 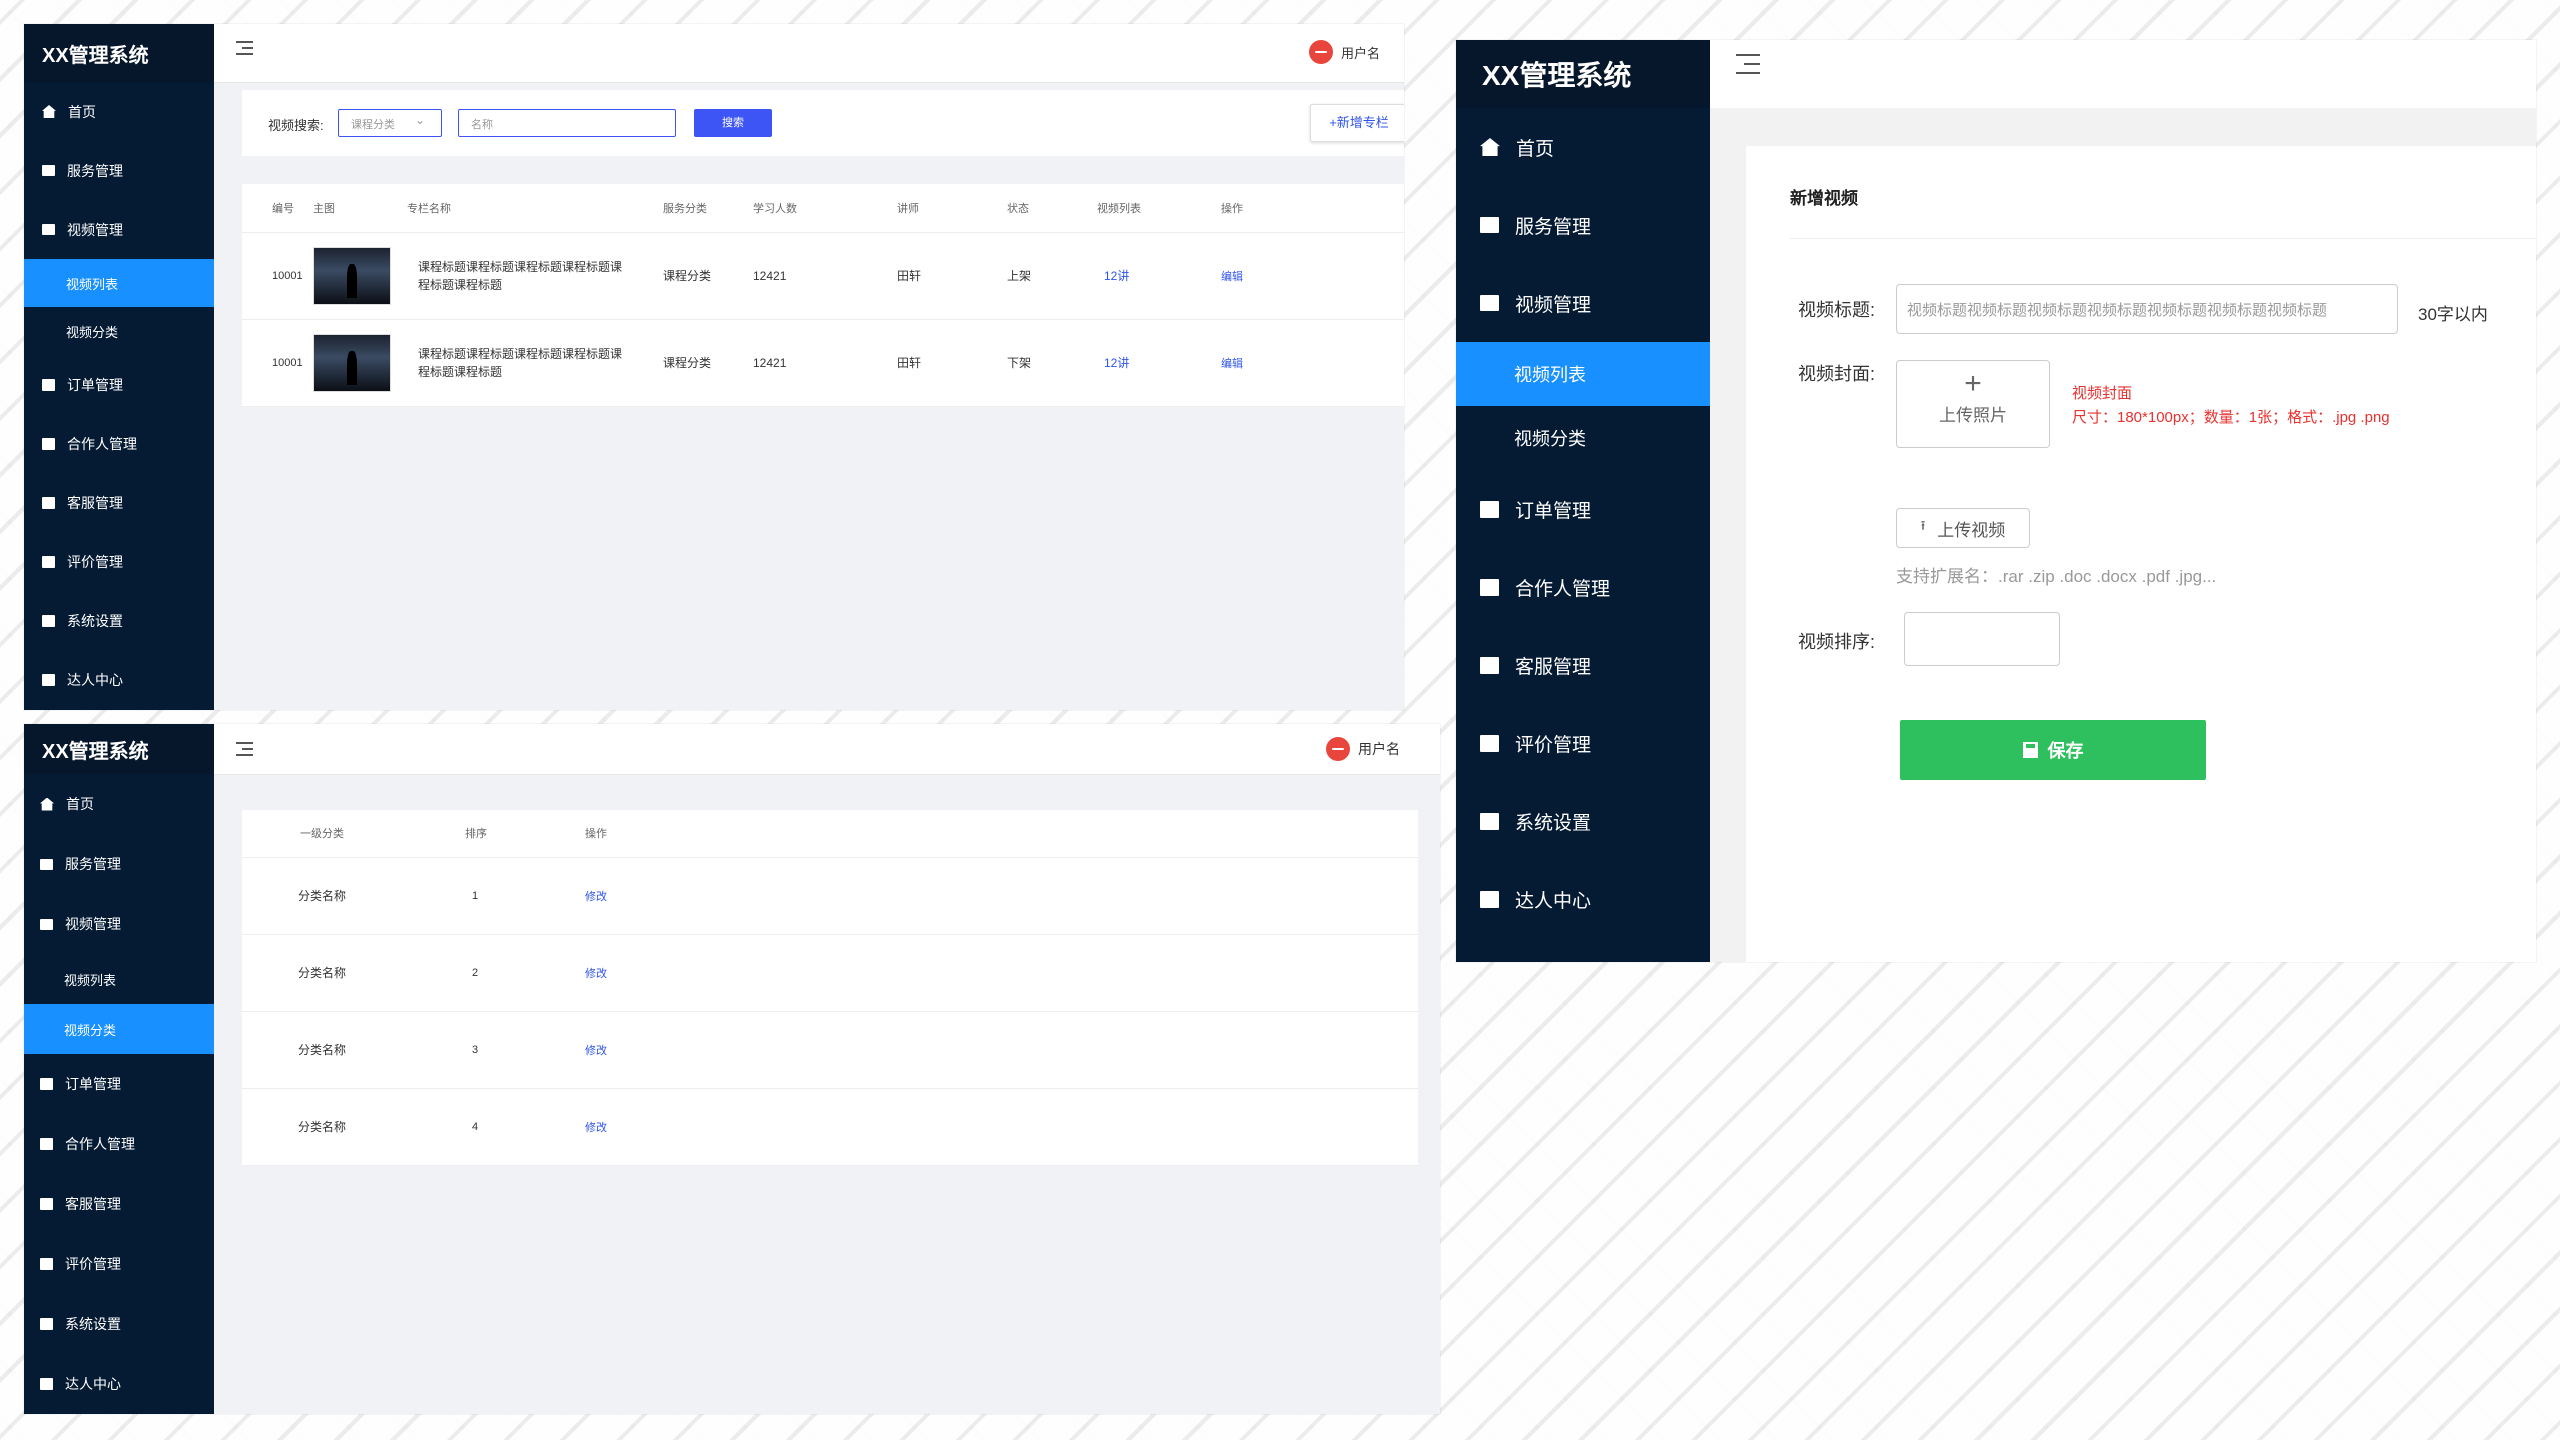 What do you see at coordinates (1018, 208) in the screenshot?
I see `column-header: 状态` at bounding box center [1018, 208].